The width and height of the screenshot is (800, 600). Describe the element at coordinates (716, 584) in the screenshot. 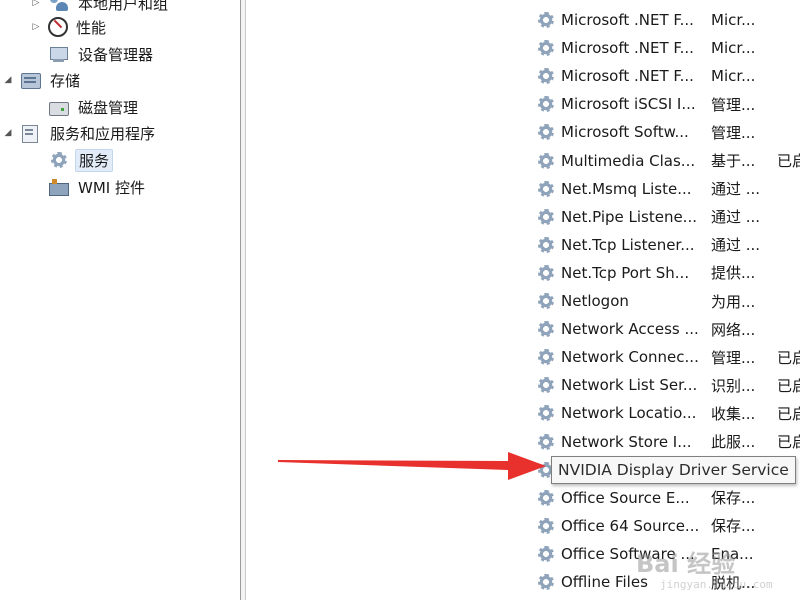

I see `watermark-url: jingyan.baidu.com` at that location.